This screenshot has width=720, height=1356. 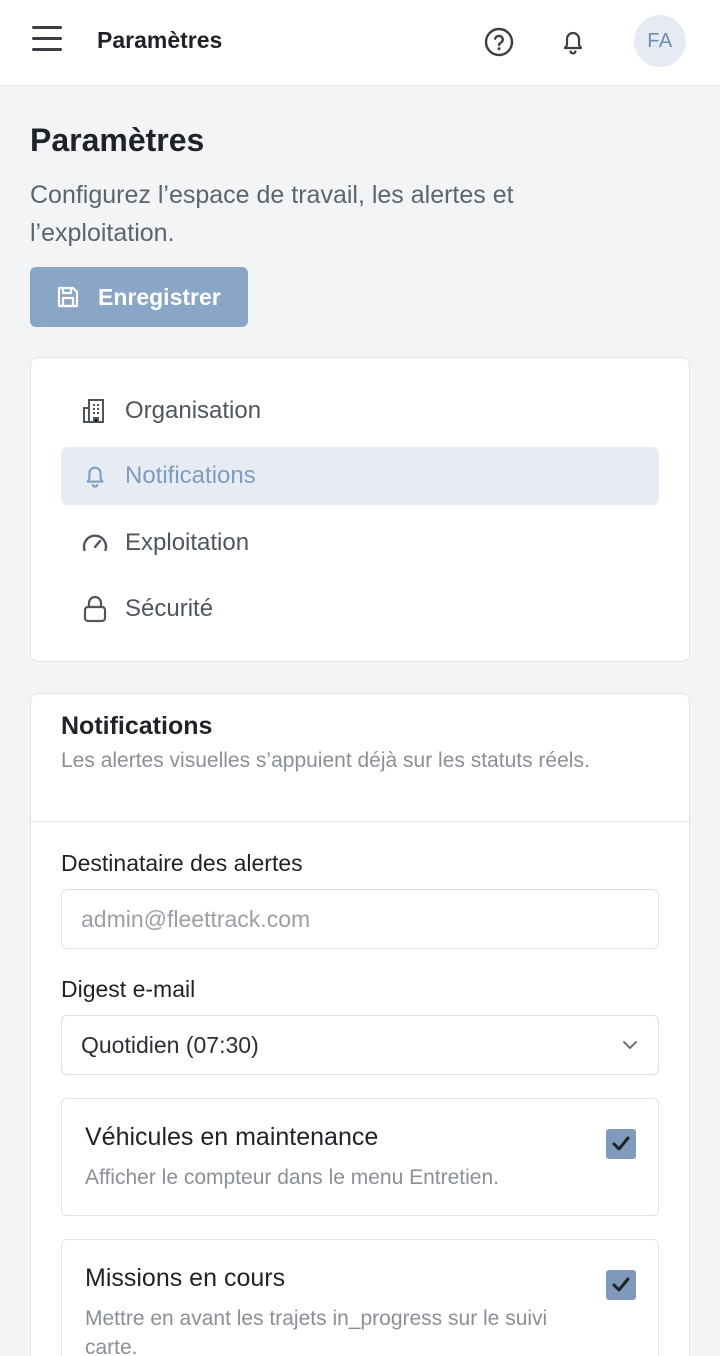 What do you see at coordinates (95, 543) in the screenshot?
I see `gauge-icon` at bounding box center [95, 543].